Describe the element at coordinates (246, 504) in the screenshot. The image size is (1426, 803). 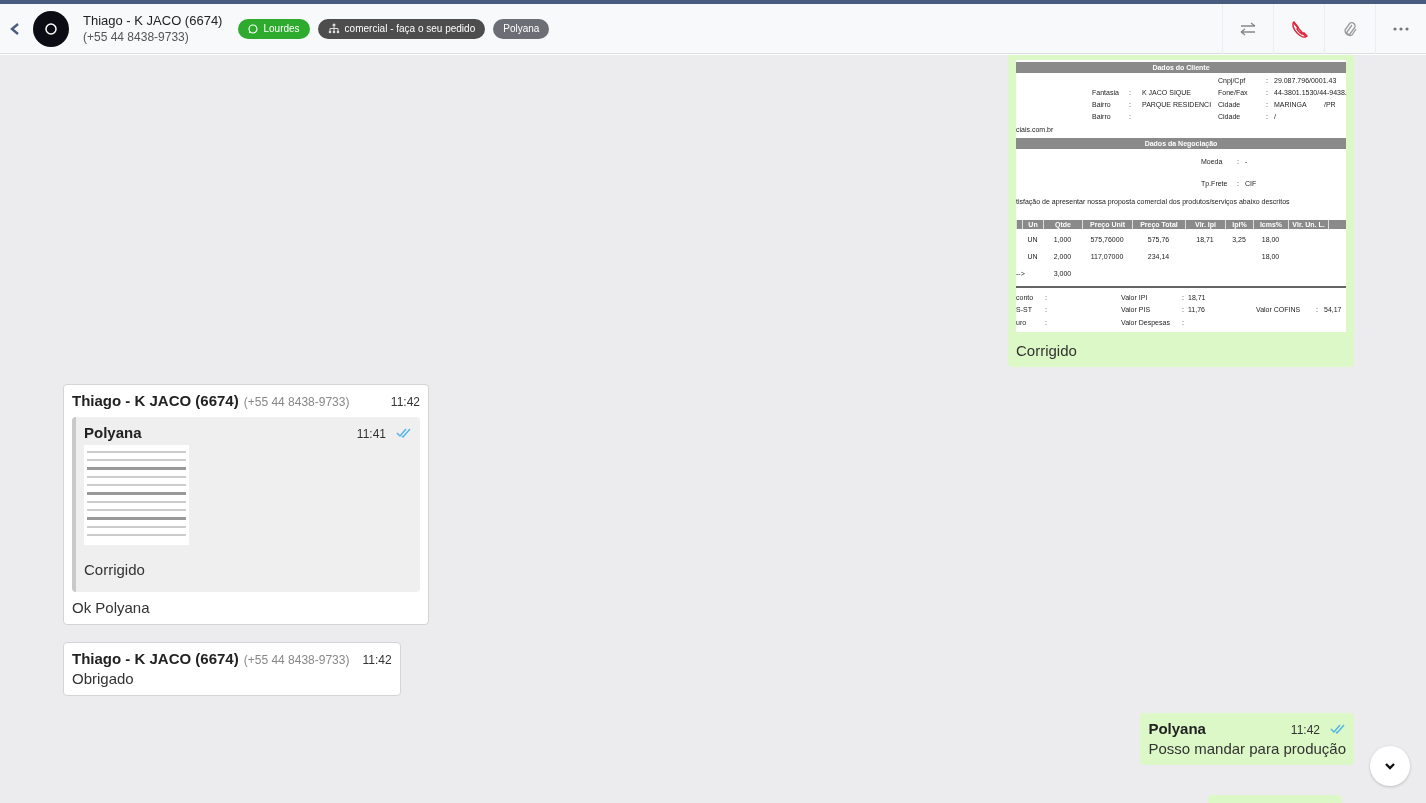
I see `quoted-message: Polyana 11:41 Corrigido` at that location.